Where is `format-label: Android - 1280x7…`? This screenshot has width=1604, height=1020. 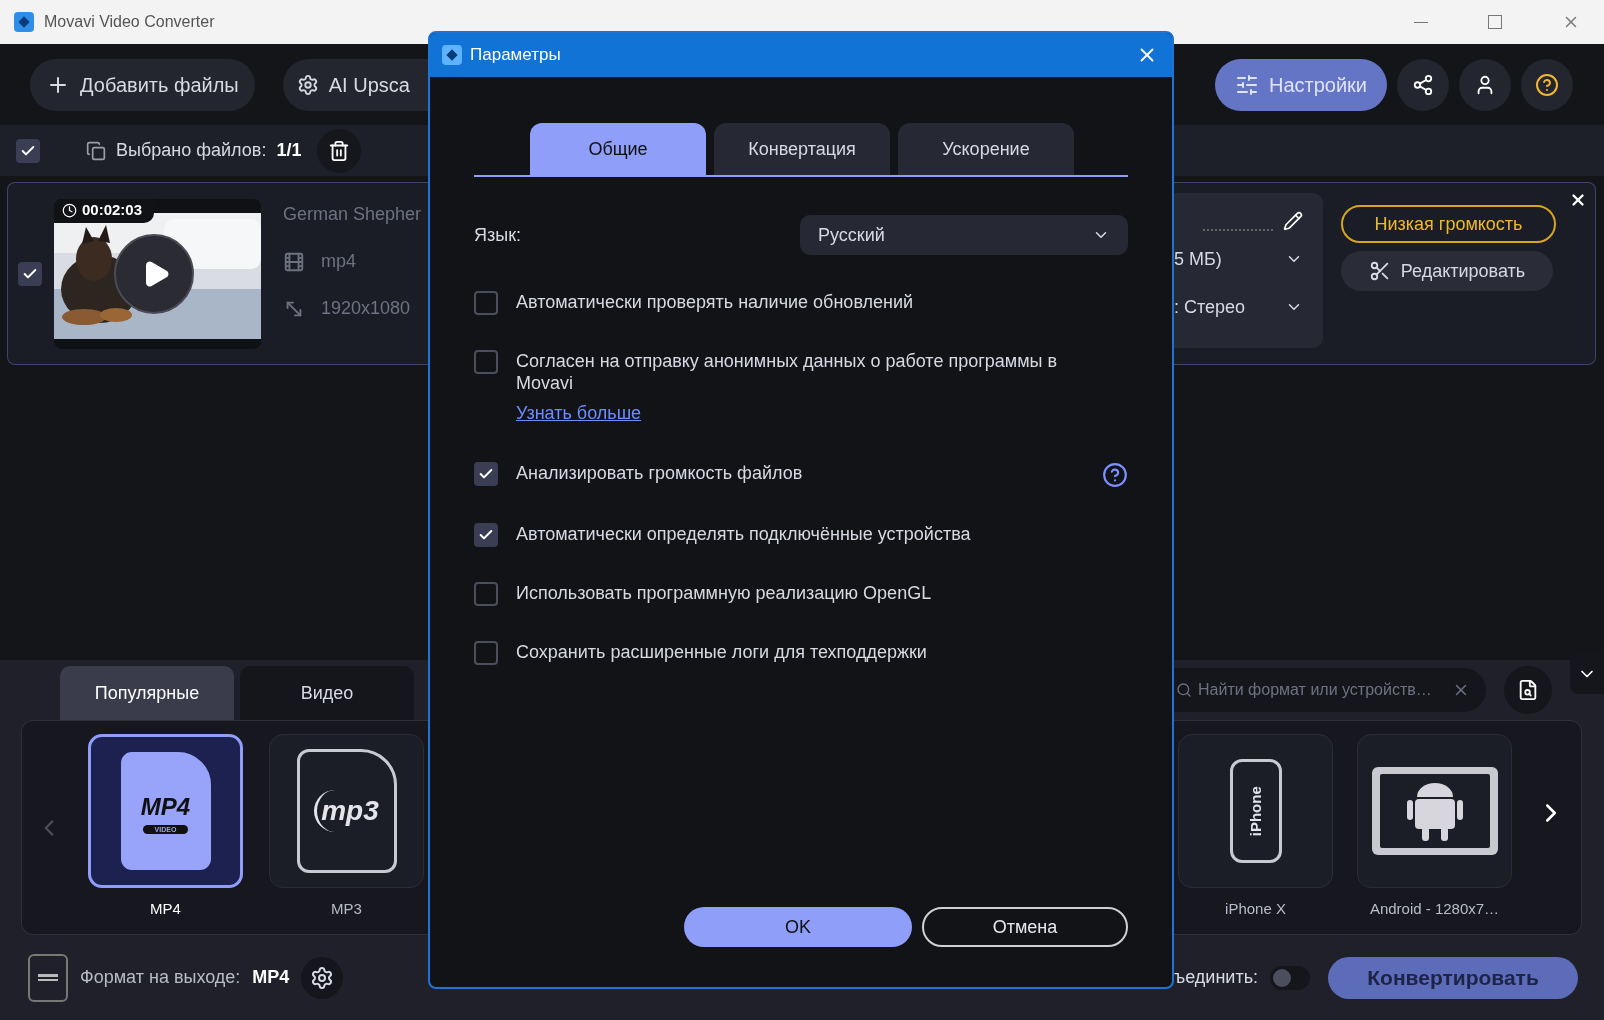
format-label: Android - 1280x7… is located at coordinates (1434, 909).